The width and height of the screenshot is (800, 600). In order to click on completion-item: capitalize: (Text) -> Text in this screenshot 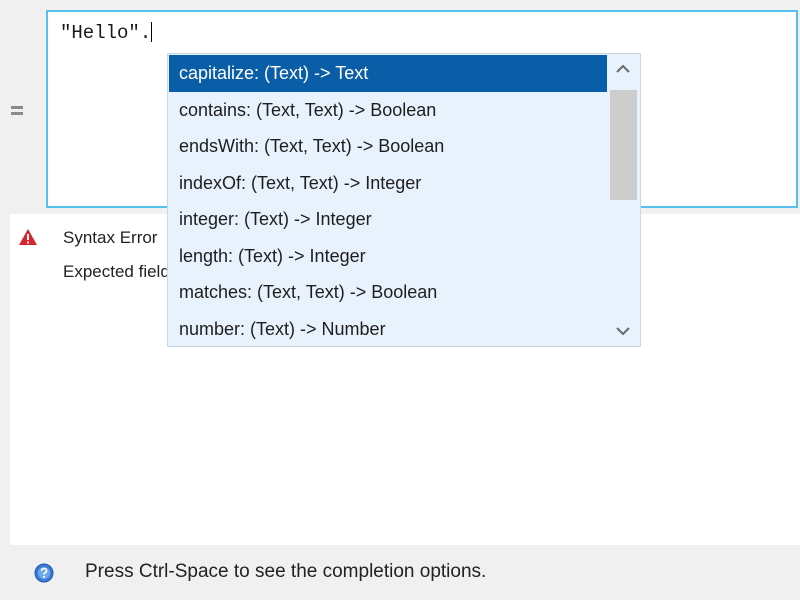, I will do `click(388, 73)`.